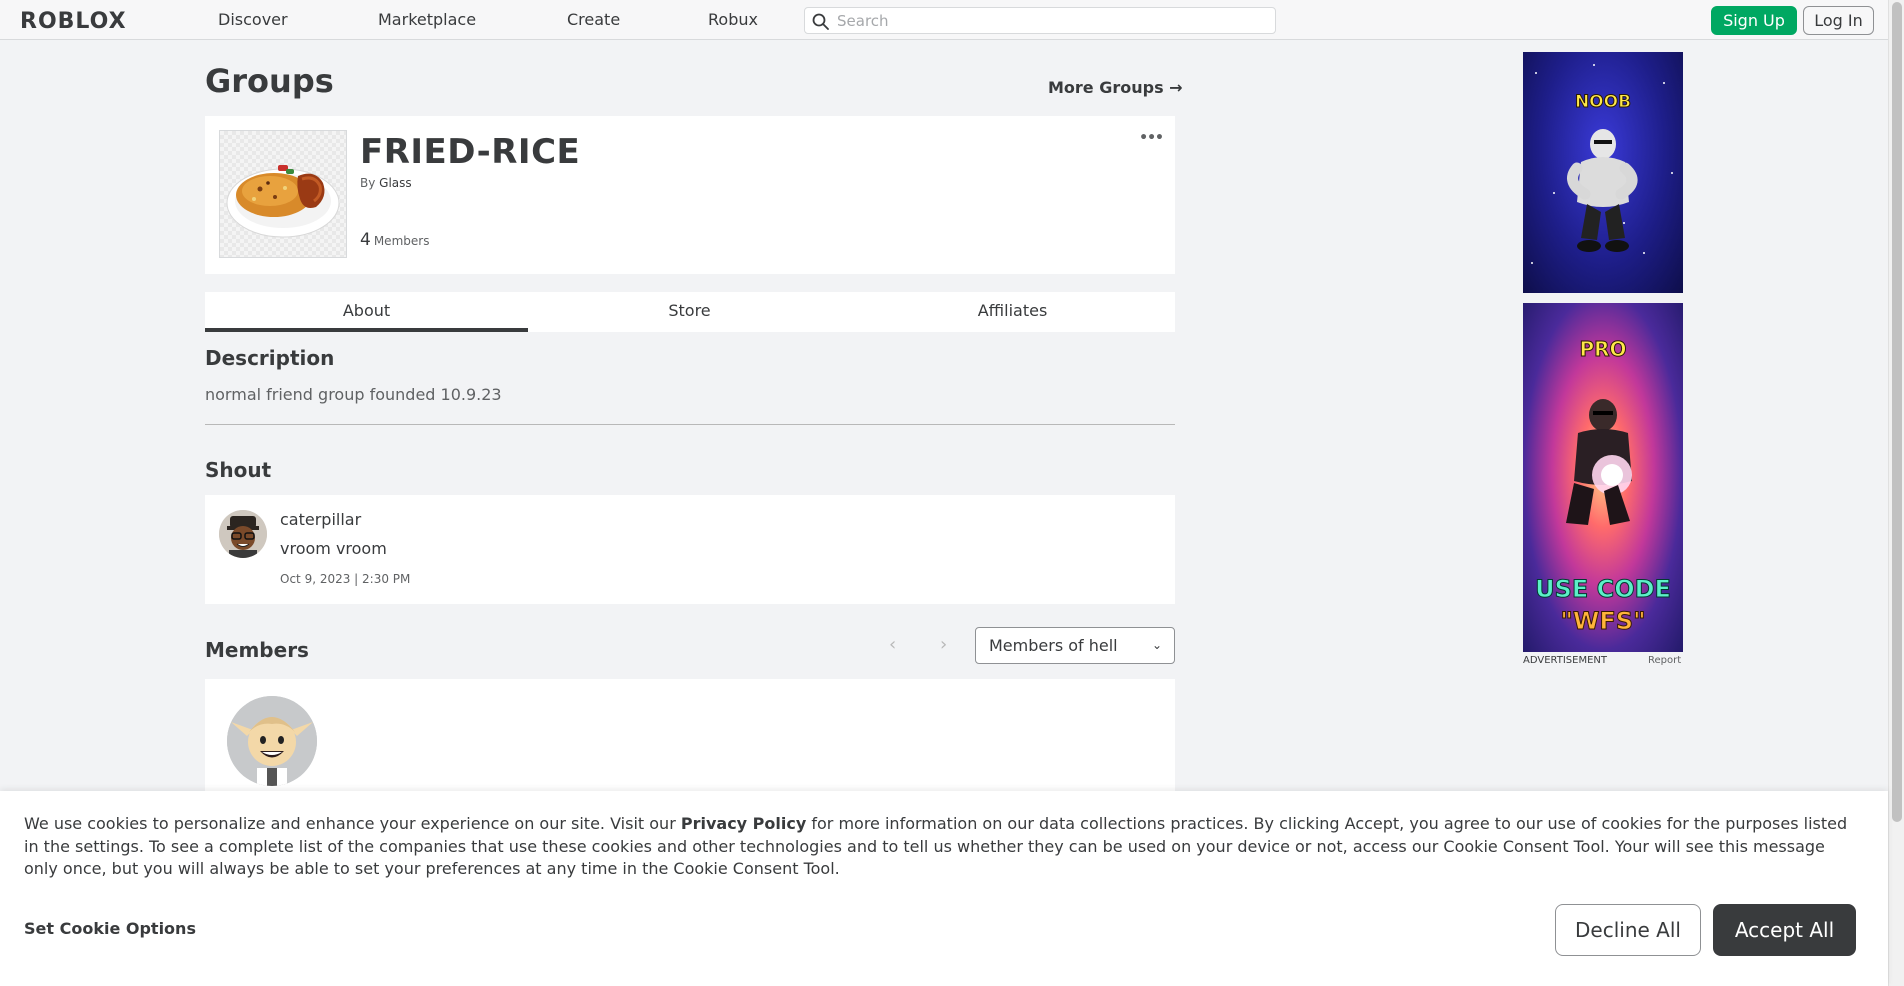  I want to click on tab-about: About, so click(366, 312).